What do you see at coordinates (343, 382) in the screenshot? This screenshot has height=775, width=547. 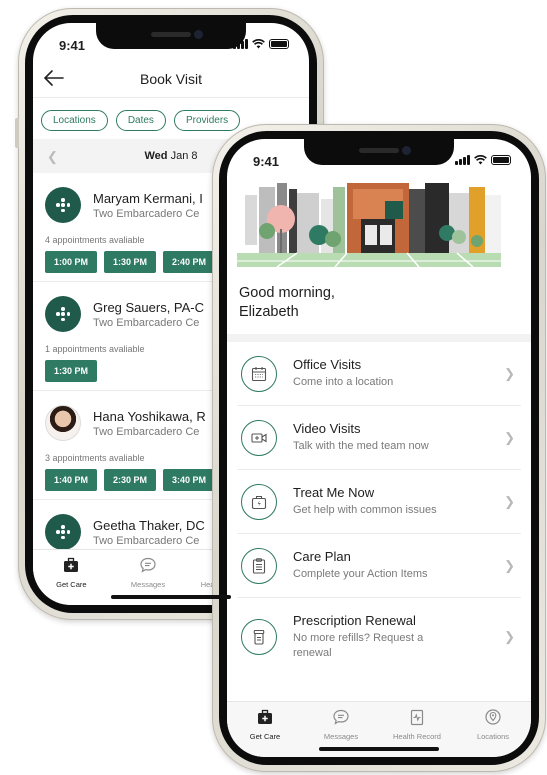 I see `menu-item-subtitle: Come into a location` at bounding box center [343, 382].